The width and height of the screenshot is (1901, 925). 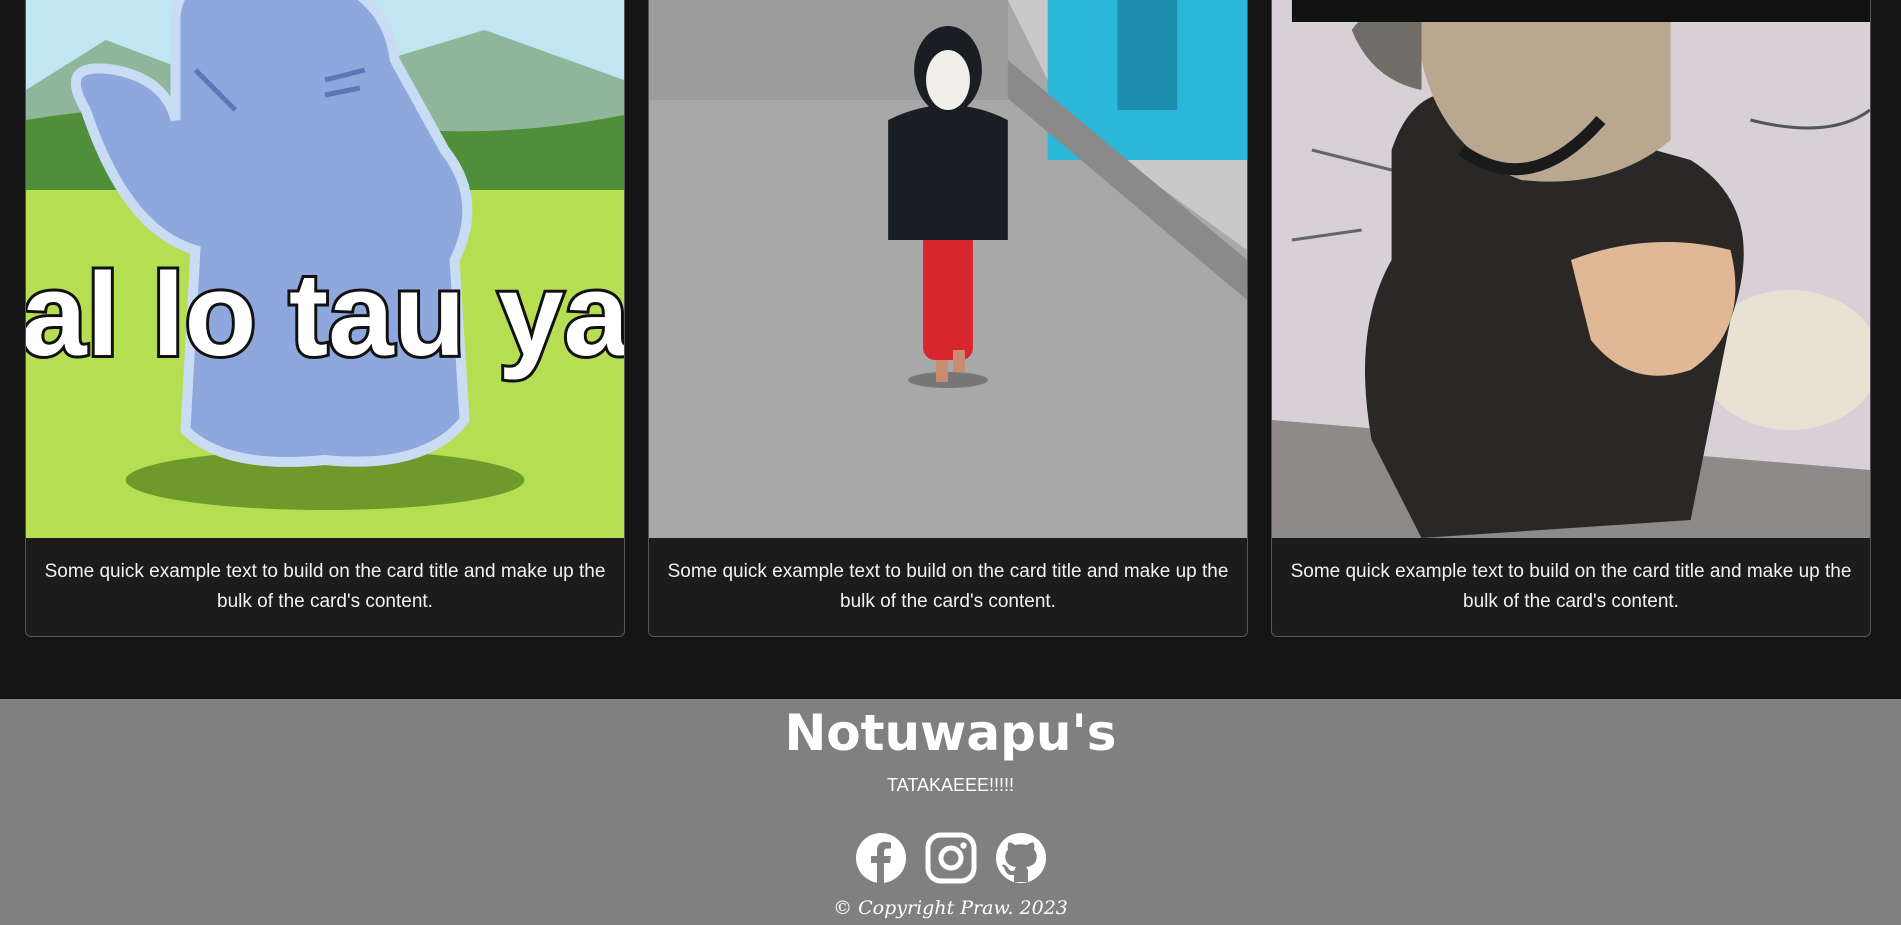 I want to click on github-link, so click(x=1021, y=858).